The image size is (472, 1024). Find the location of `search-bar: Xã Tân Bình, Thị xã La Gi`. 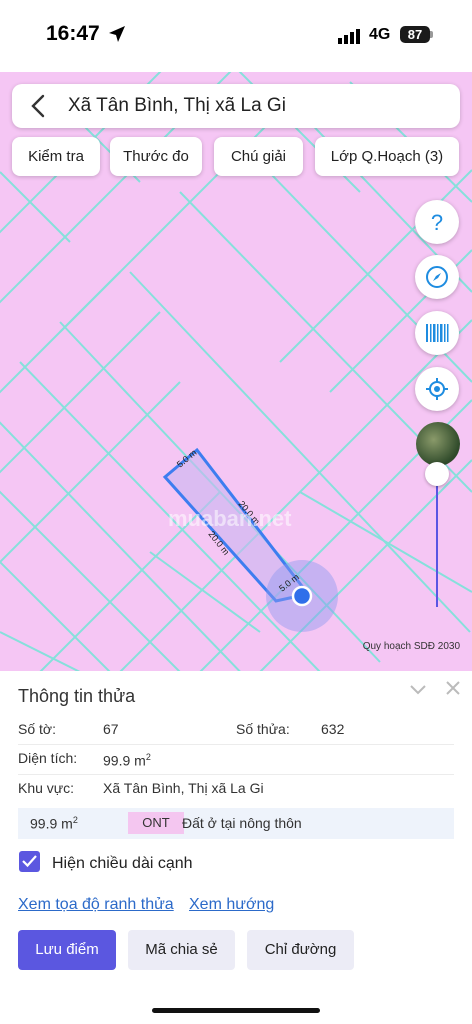

search-bar: Xã Tân Bình, Thị xã La Gi is located at coordinates (236, 106).